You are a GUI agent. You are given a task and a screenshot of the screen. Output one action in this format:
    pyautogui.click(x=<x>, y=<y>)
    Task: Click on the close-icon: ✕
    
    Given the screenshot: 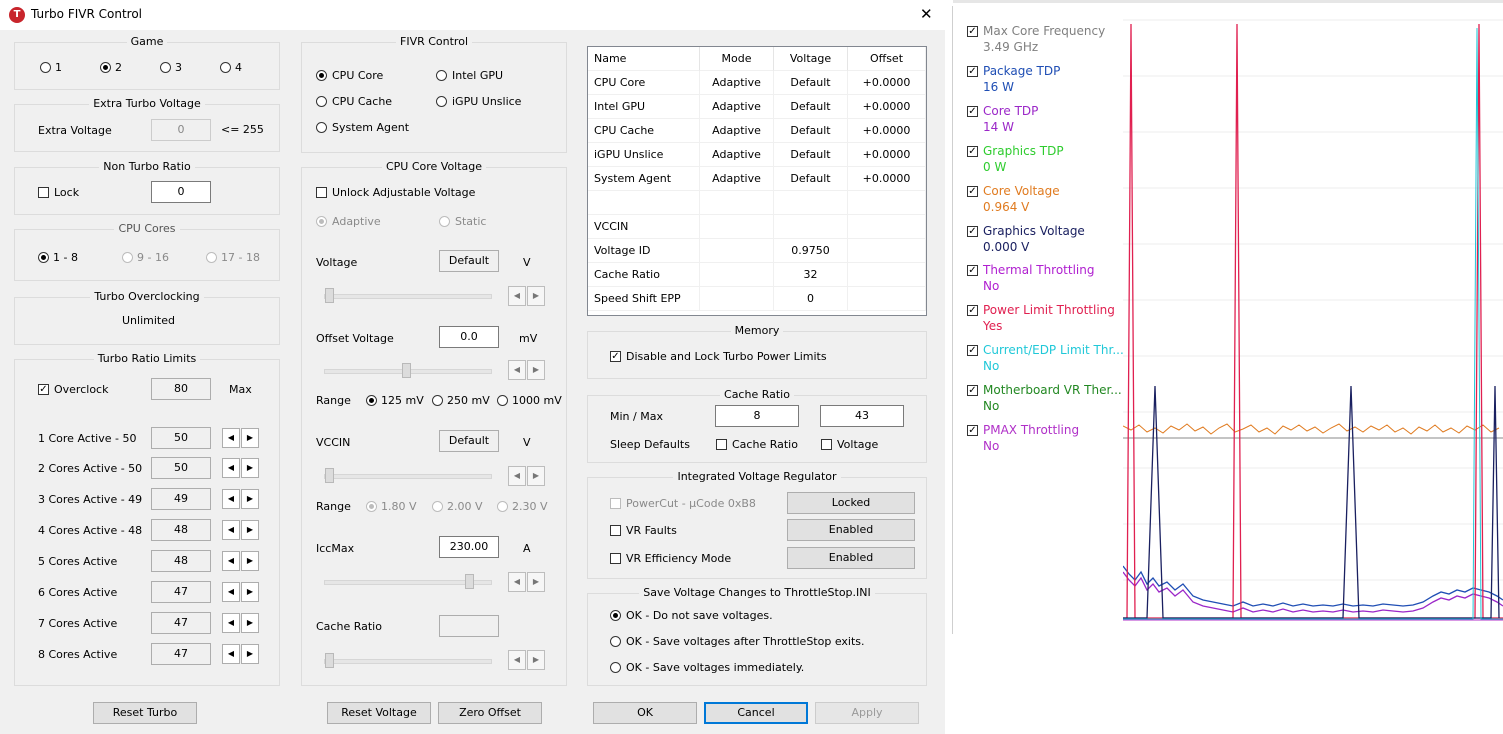 What is the action you would take?
    pyautogui.click(x=926, y=14)
    